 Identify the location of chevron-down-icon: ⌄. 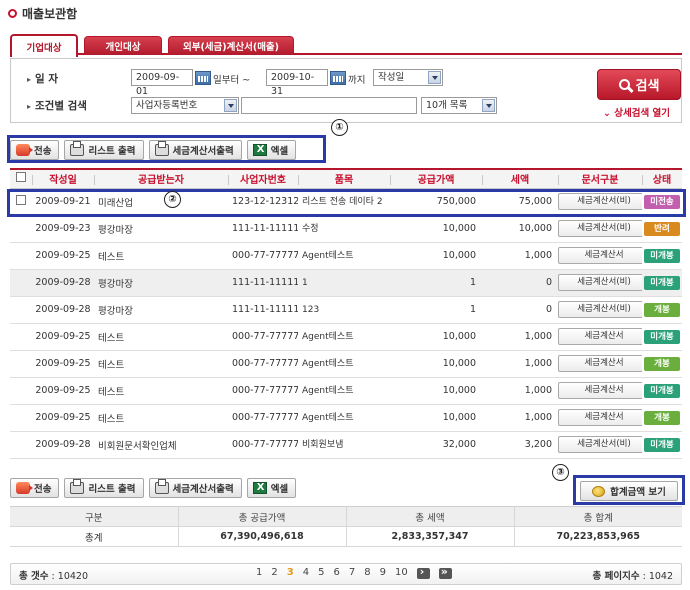
(609, 113).